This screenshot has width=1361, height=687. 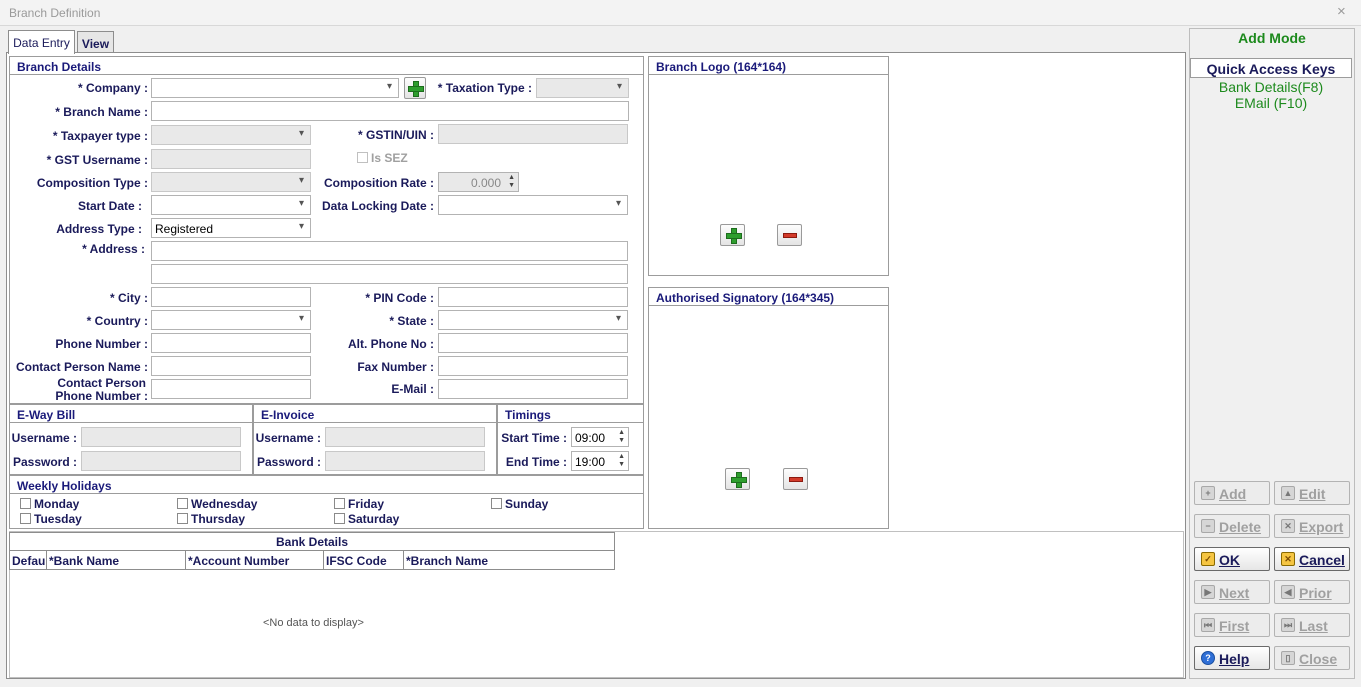 What do you see at coordinates (57, 504) in the screenshot?
I see `monday-label: Monday` at bounding box center [57, 504].